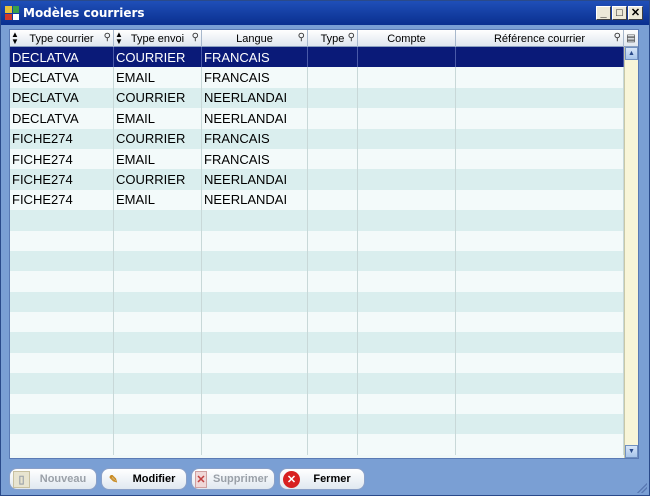  I want to click on minimize-button: _, so click(603, 13).